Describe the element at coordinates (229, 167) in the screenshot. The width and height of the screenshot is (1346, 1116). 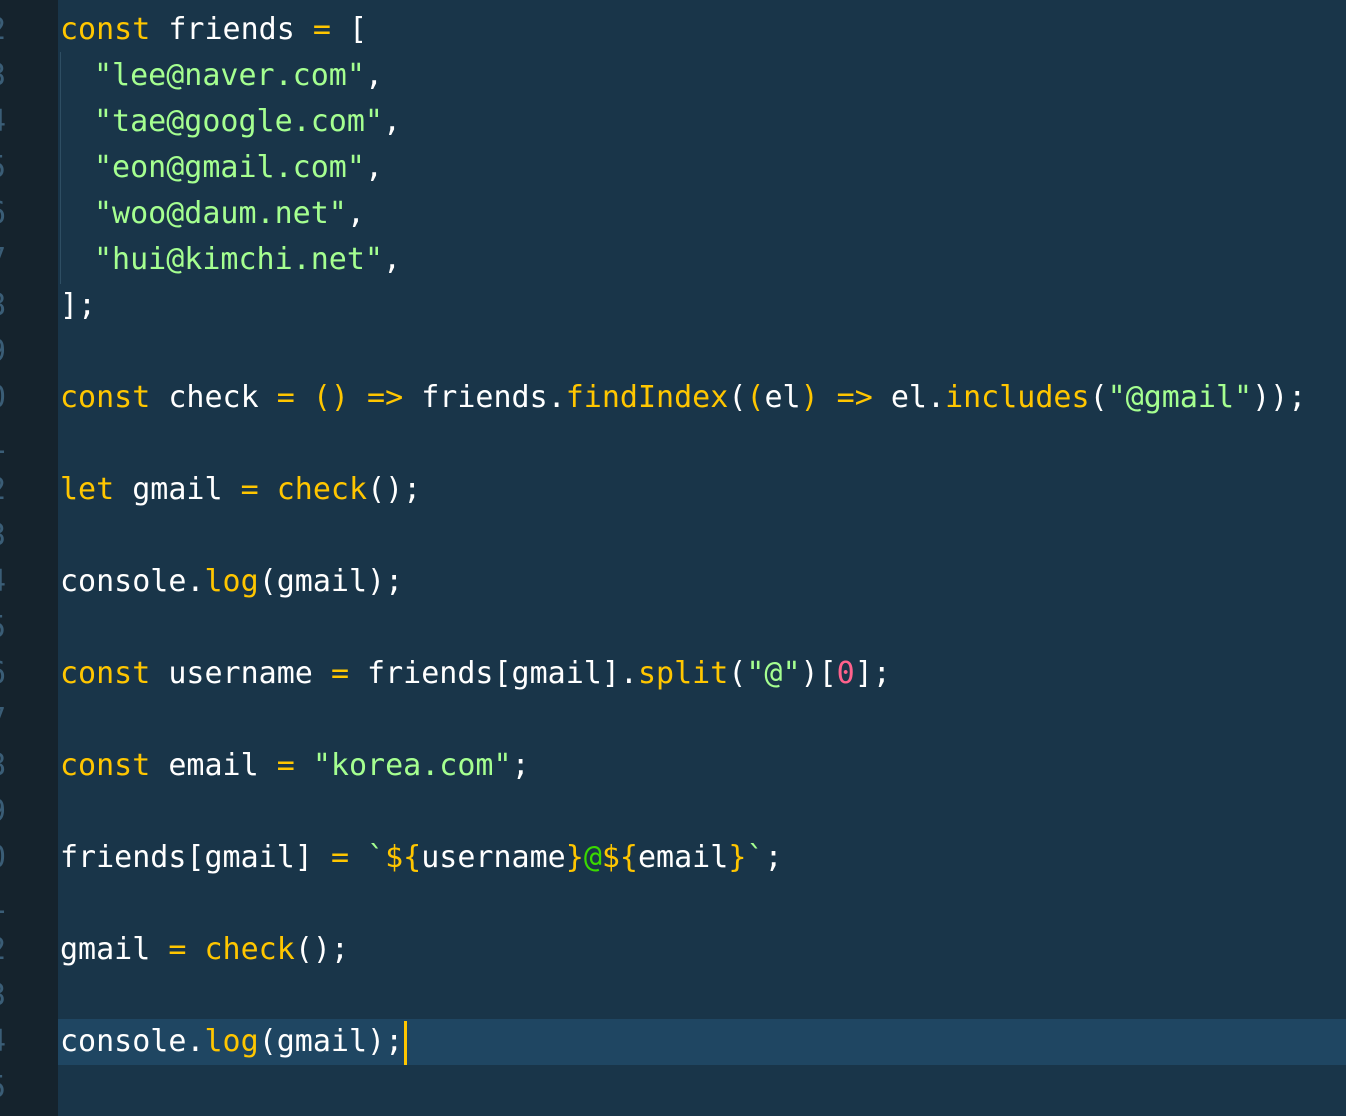
I see `string-literal: "eon@gmail.com"` at that location.